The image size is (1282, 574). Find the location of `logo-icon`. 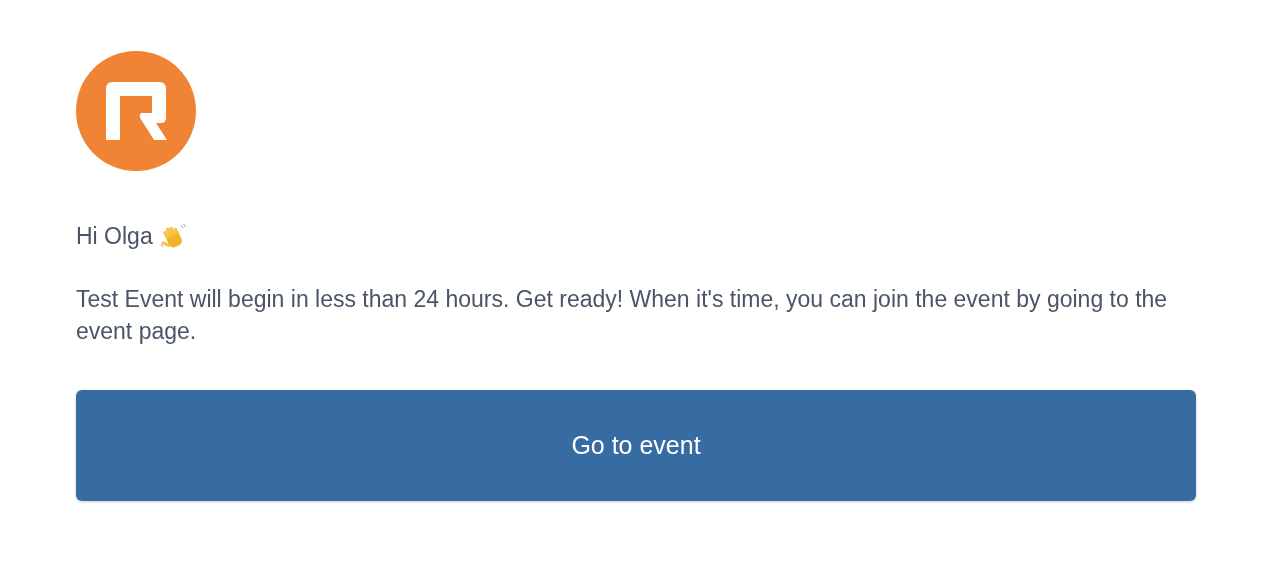

logo-icon is located at coordinates (136, 111).